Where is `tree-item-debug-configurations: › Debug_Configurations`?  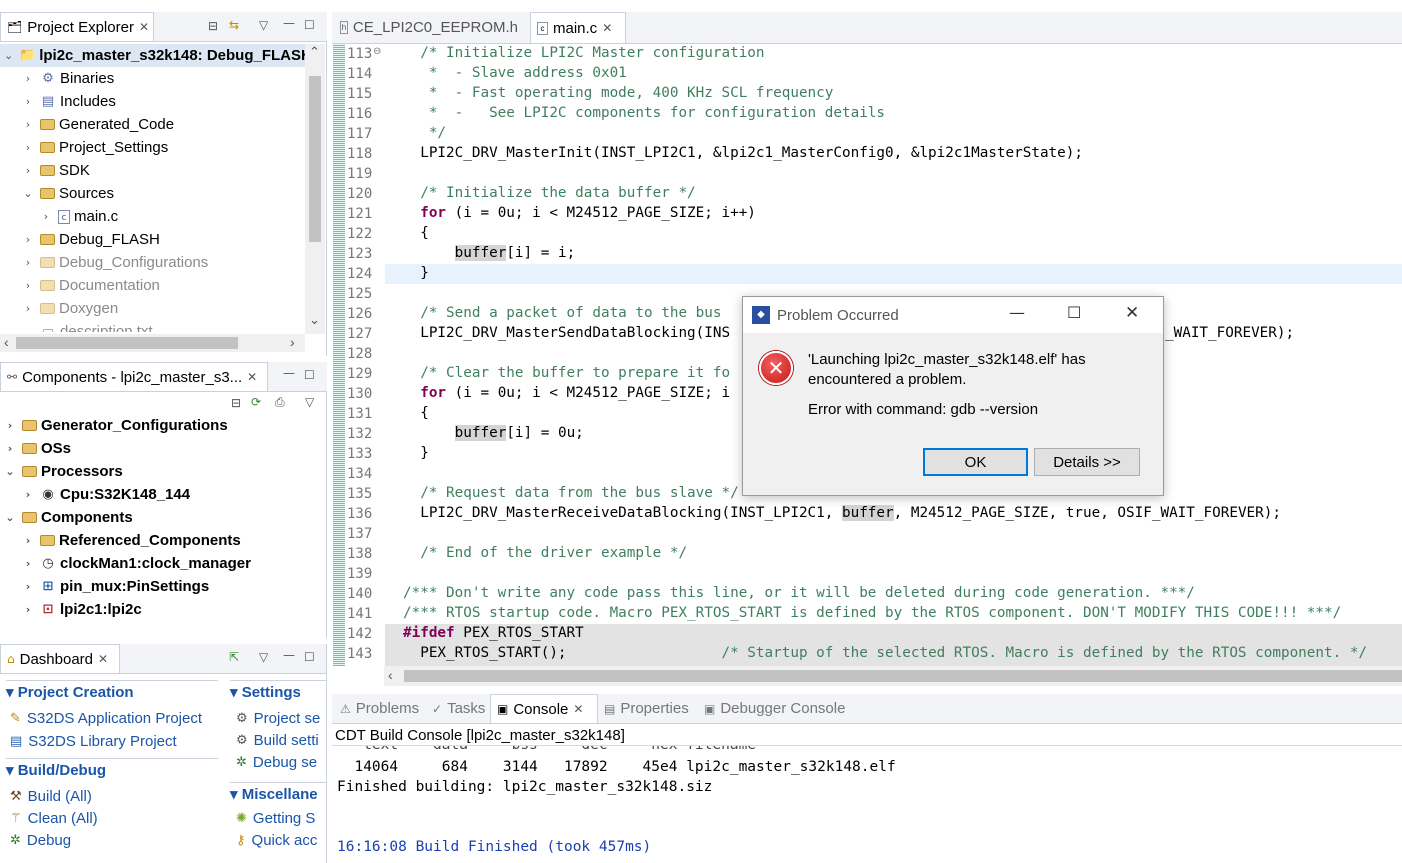 tree-item-debug-configurations: › Debug_Configurations is located at coordinates (104, 262).